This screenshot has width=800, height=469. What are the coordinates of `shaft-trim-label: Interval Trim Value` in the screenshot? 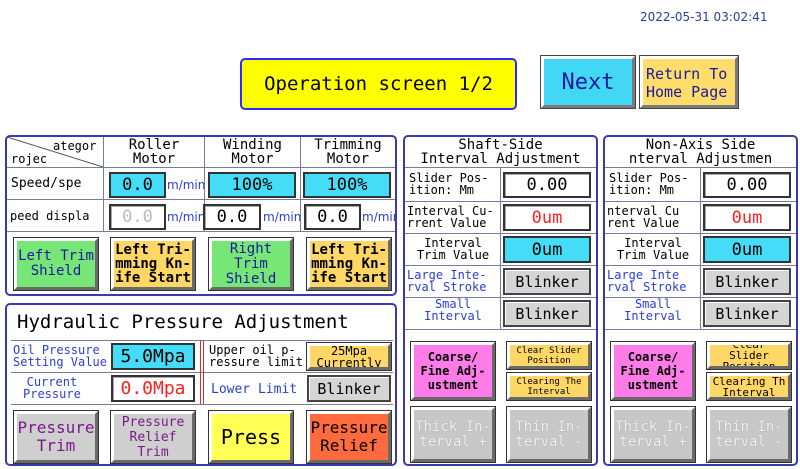 It's located at (453, 249).